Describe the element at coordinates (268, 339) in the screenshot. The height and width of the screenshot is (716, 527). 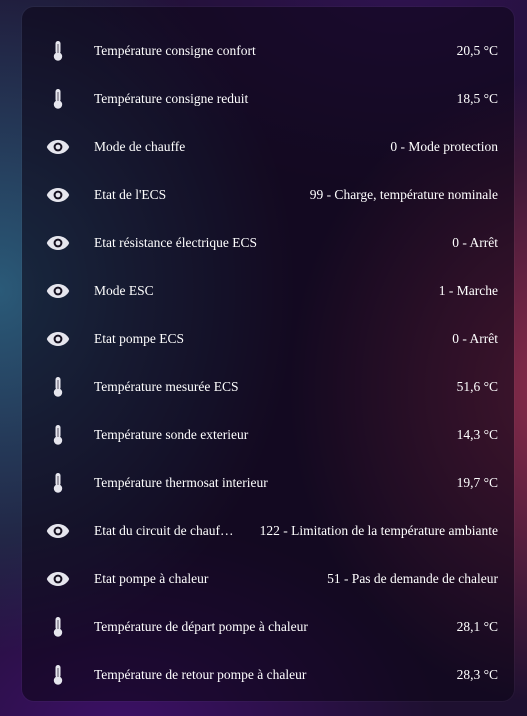
I see `entity-row-etat-pompe-ecs: Etat pompe ECS 0 - Arrêt` at that location.